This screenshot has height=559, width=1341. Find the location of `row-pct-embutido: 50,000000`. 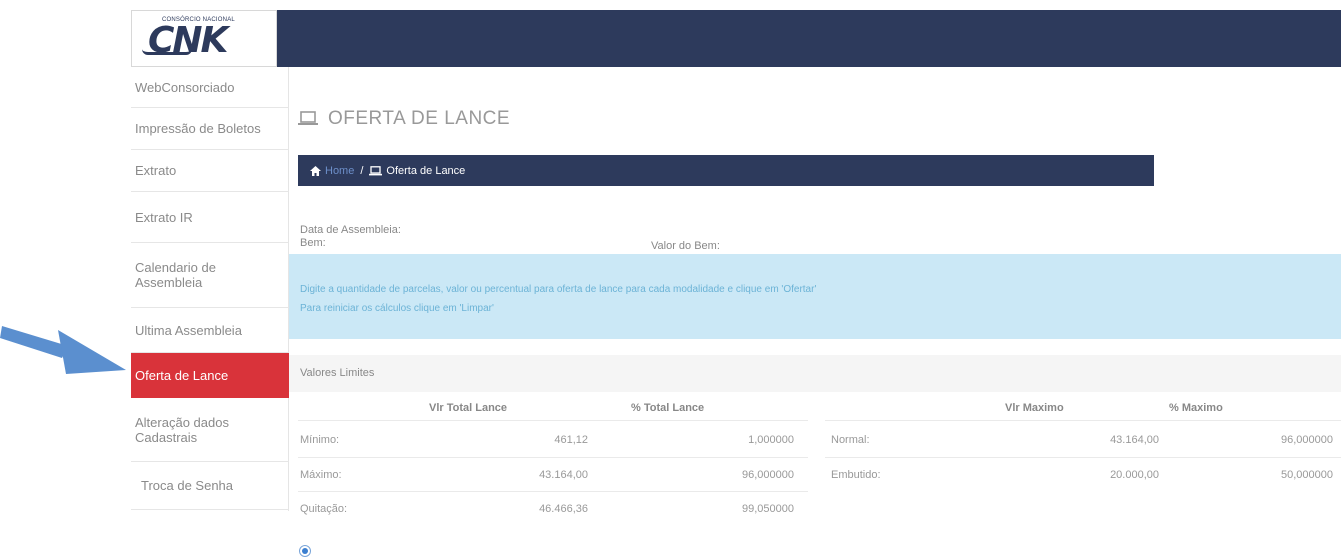

row-pct-embutido: 50,000000 is located at coordinates (1307, 475).